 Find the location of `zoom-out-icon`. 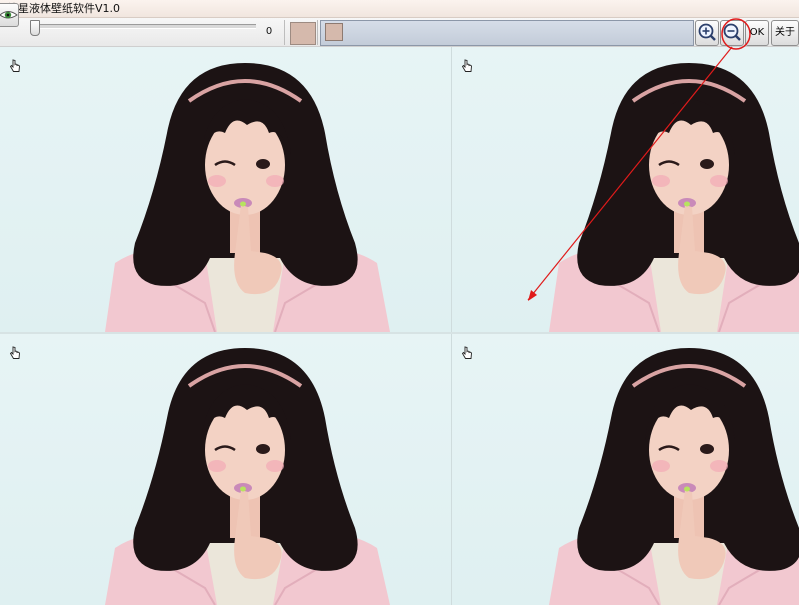

zoom-out-icon is located at coordinates (732, 32).